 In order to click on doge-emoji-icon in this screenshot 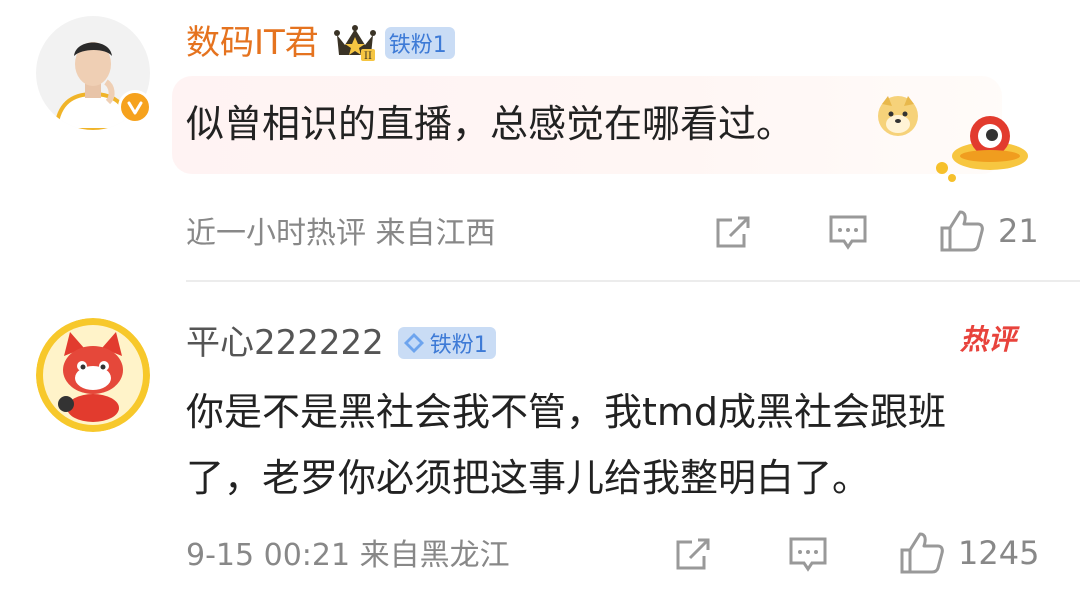, I will do `click(898, 118)`.